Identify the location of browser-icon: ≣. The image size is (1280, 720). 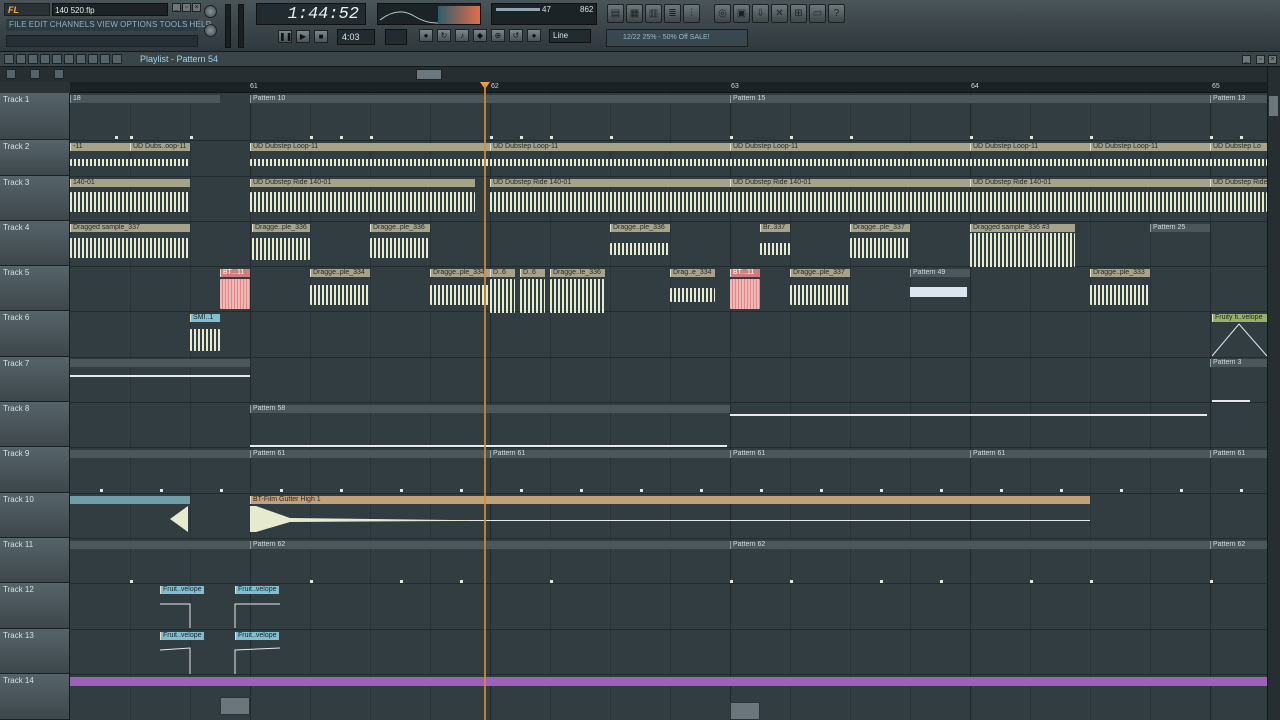
(672, 13).